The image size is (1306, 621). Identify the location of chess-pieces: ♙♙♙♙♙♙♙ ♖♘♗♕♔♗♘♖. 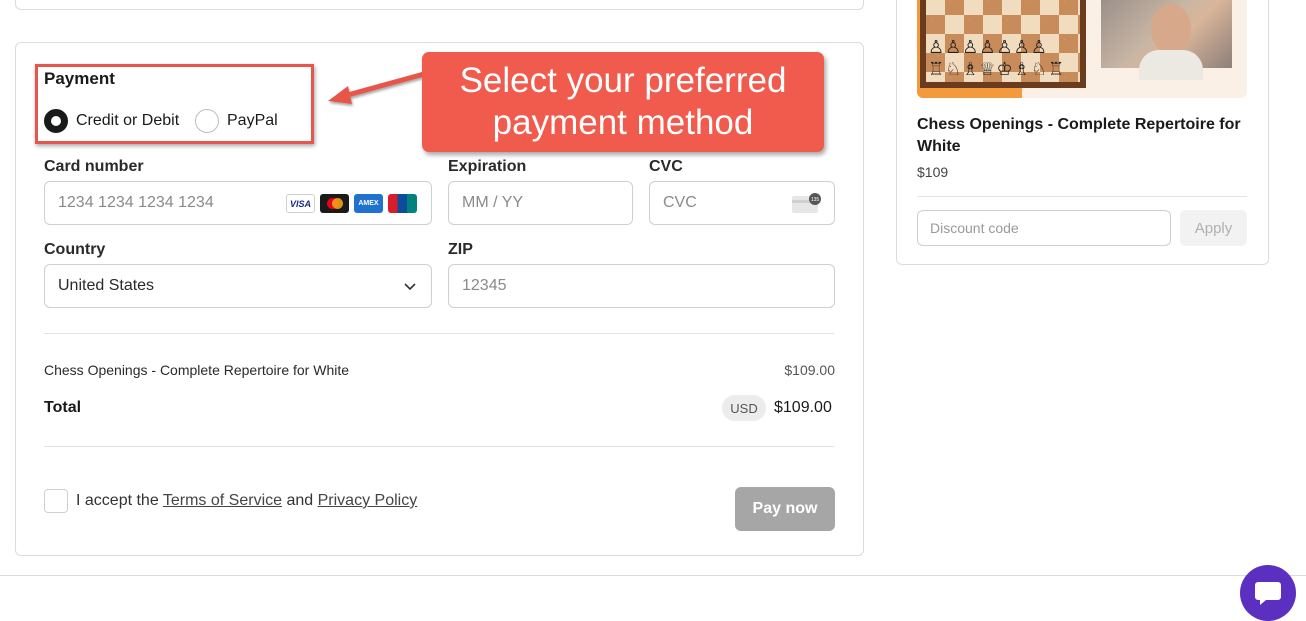
(997, 58).